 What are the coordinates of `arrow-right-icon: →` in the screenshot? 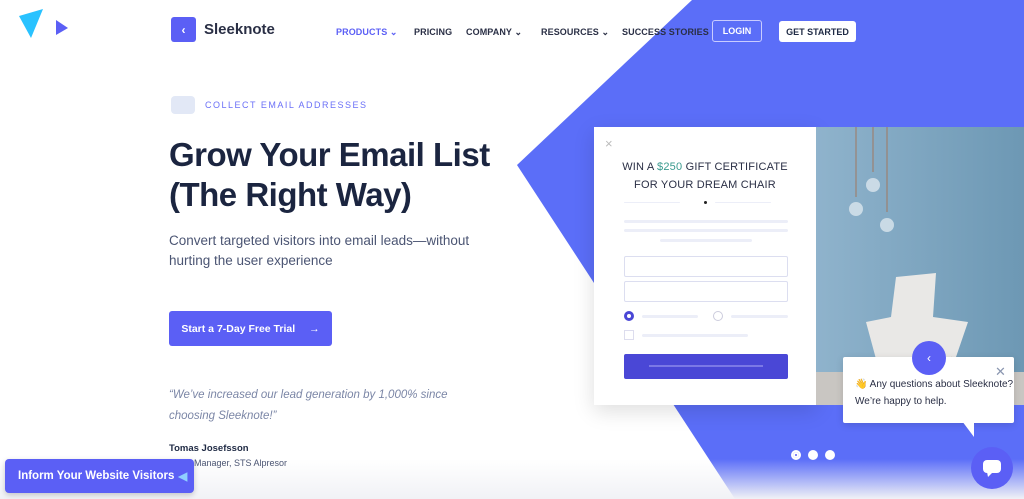 It's located at (314, 328).